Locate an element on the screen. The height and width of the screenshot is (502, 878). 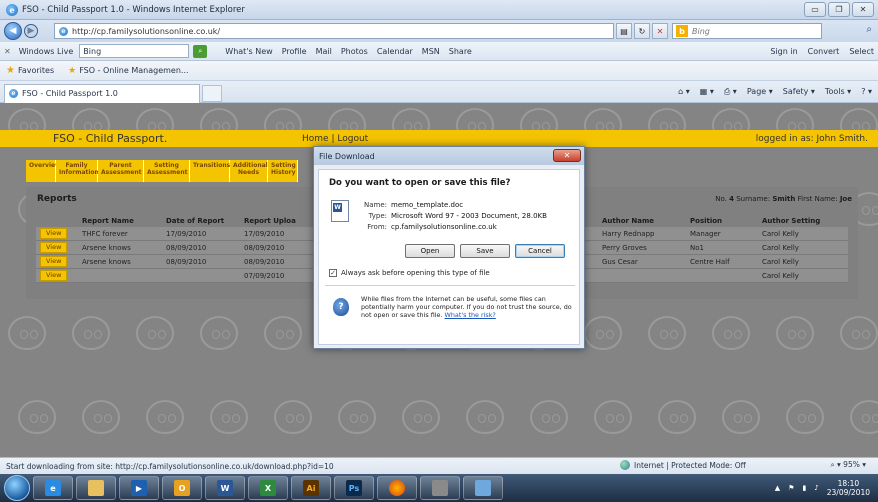
clock: 18:10 23/09/2010 is located at coordinates (848, 488).